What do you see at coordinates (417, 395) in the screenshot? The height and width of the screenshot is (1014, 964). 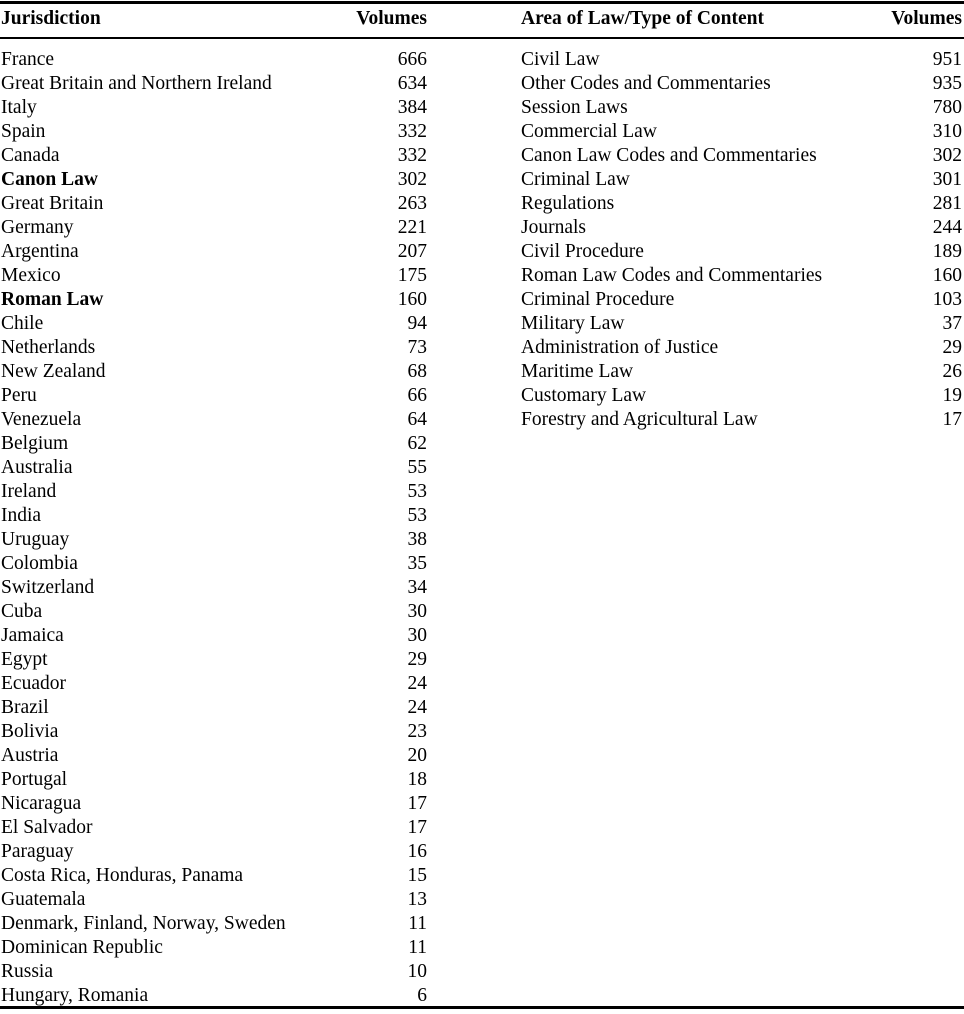 I see `row-volume-value: 66` at bounding box center [417, 395].